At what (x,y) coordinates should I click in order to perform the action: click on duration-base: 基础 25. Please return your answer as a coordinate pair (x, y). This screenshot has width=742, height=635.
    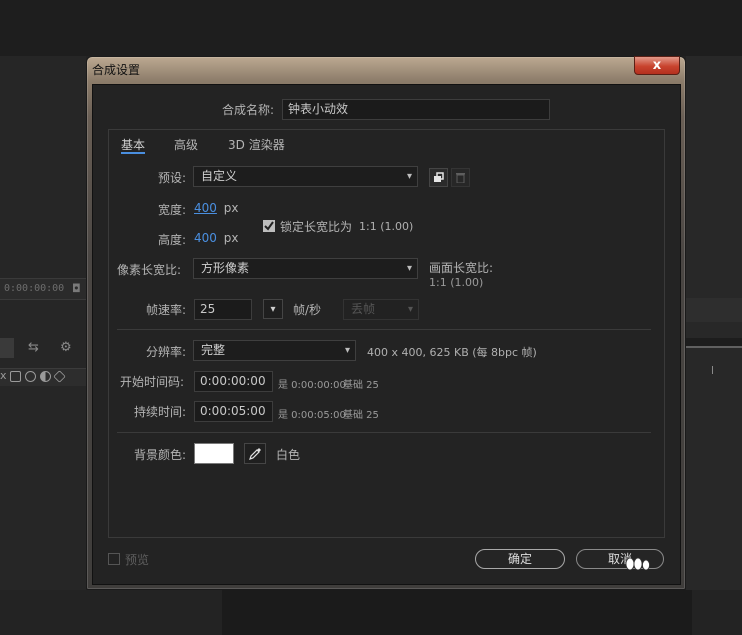
    Looking at the image, I should click on (361, 415).